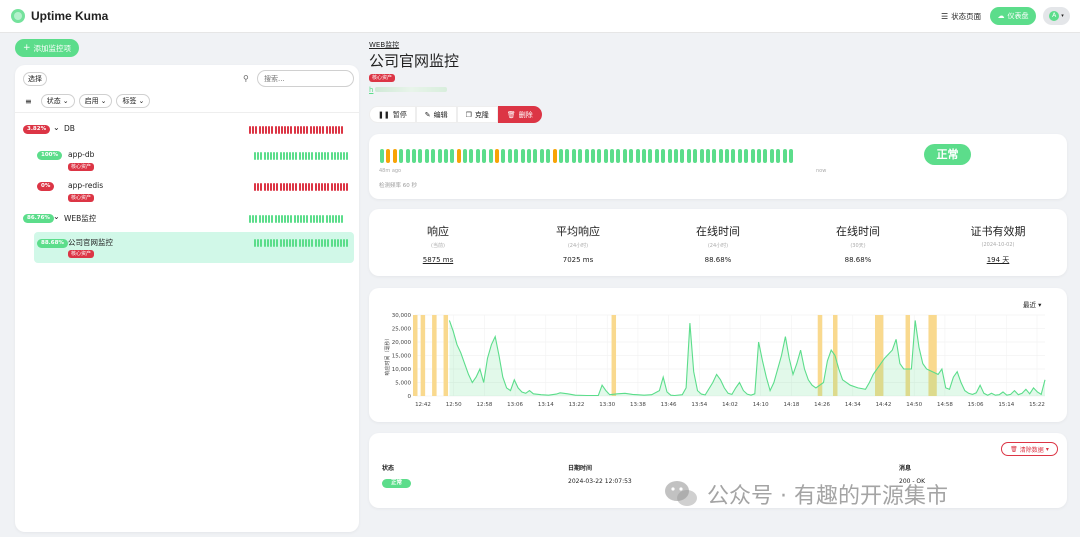 This screenshot has height=537, width=1080. What do you see at coordinates (1013, 16) in the screenshot?
I see `dashboard-button: ☁ 仪表盘` at bounding box center [1013, 16].